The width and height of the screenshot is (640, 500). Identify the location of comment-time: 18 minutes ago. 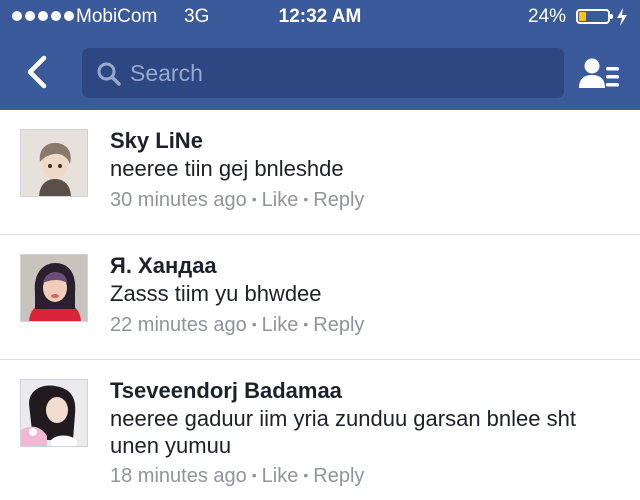
(178, 476).